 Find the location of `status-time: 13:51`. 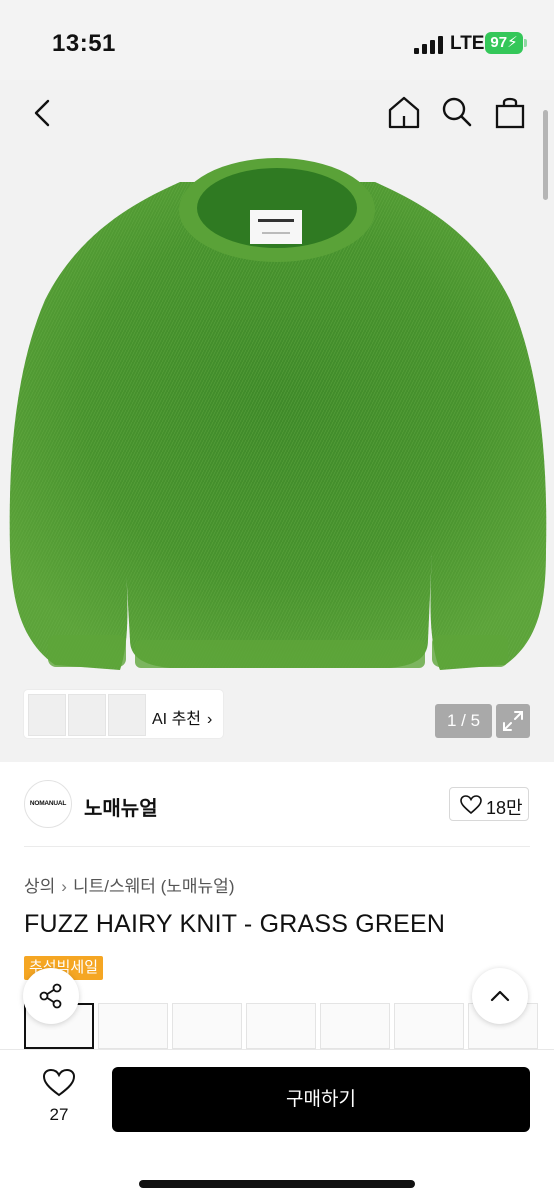

status-time: 13:51 is located at coordinates (84, 43).